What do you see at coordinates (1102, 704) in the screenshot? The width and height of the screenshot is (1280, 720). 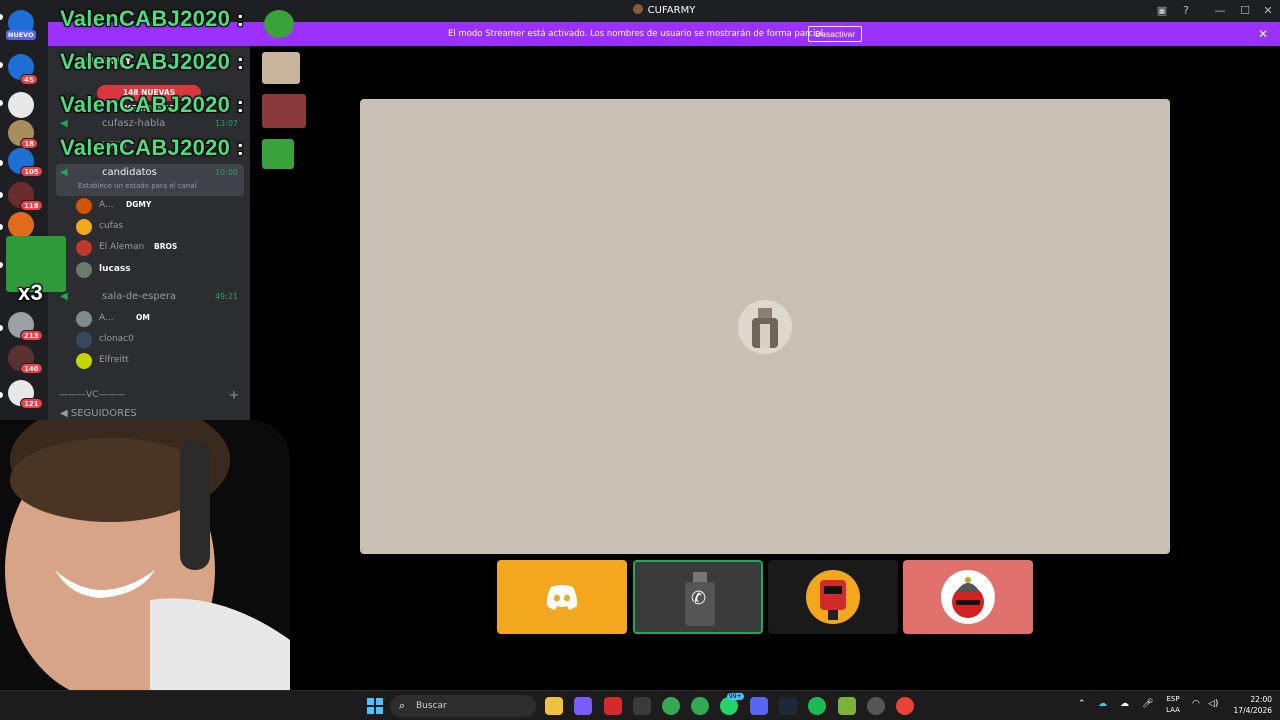 I see `onedrive-icon: ☁` at bounding box center [1102, 704].